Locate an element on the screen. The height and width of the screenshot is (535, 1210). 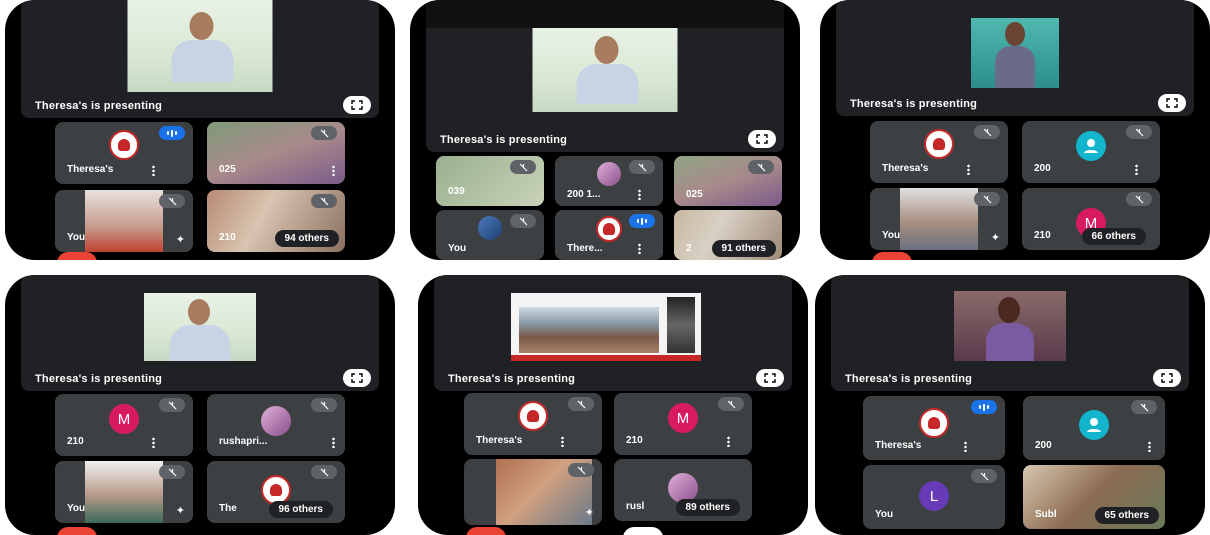
theresa-logo-avatar is located at coordinates (124, 145).